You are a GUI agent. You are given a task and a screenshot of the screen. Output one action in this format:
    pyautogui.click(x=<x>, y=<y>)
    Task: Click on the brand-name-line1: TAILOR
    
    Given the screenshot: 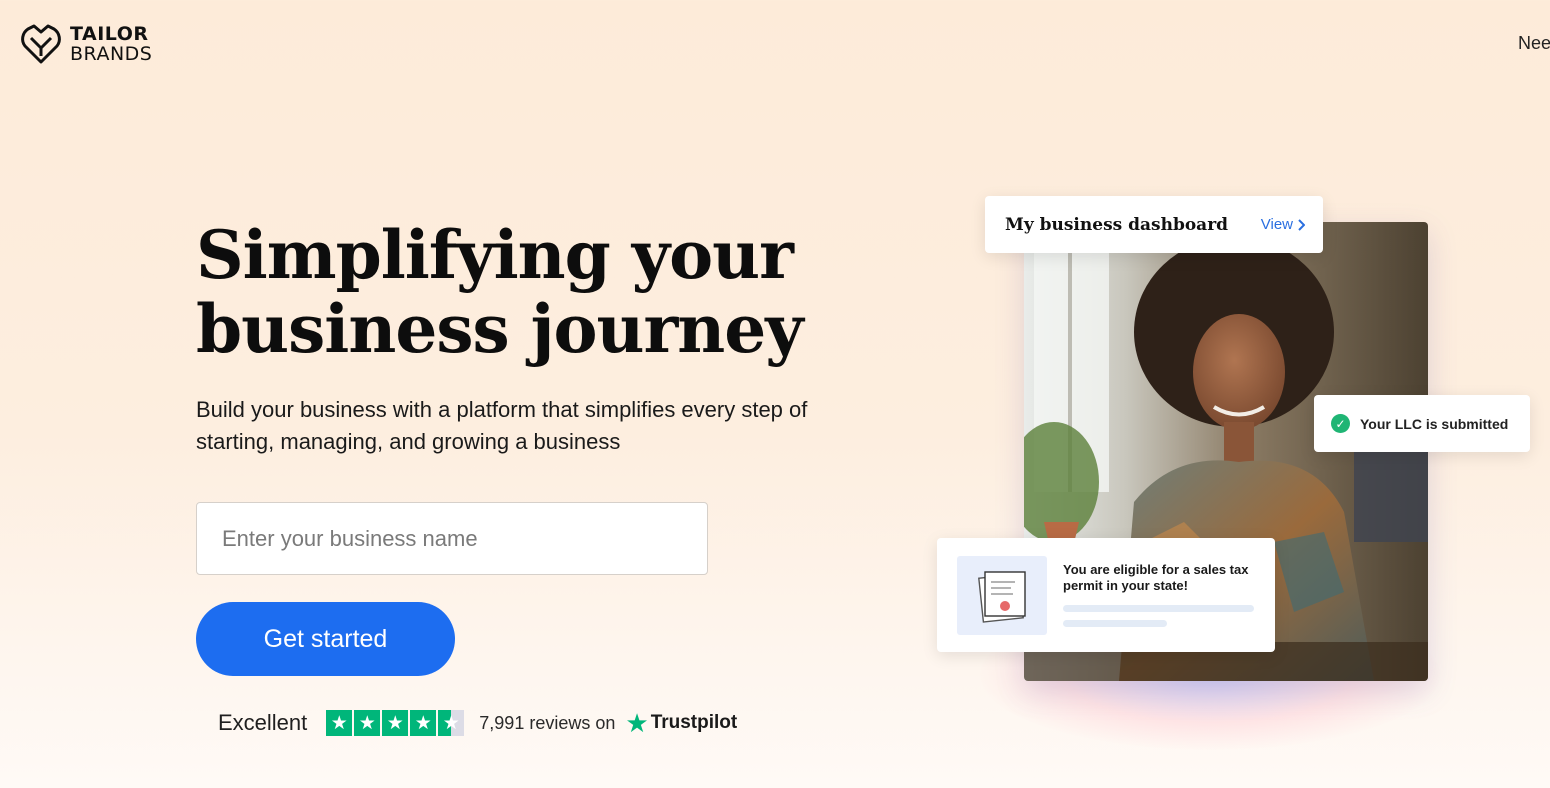 What is the action you would take?
    pyautogui.click(x=109, y=34)
    